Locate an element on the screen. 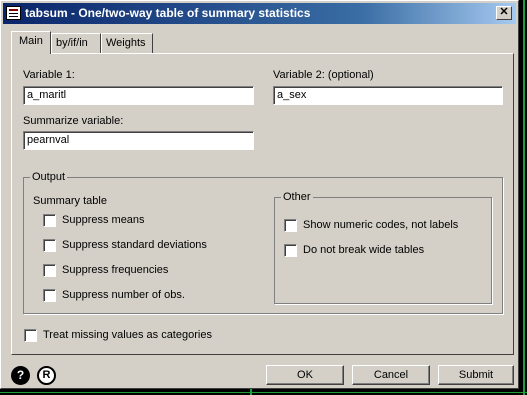  cancel-button: Cancel is located at coordinates (391, 375).